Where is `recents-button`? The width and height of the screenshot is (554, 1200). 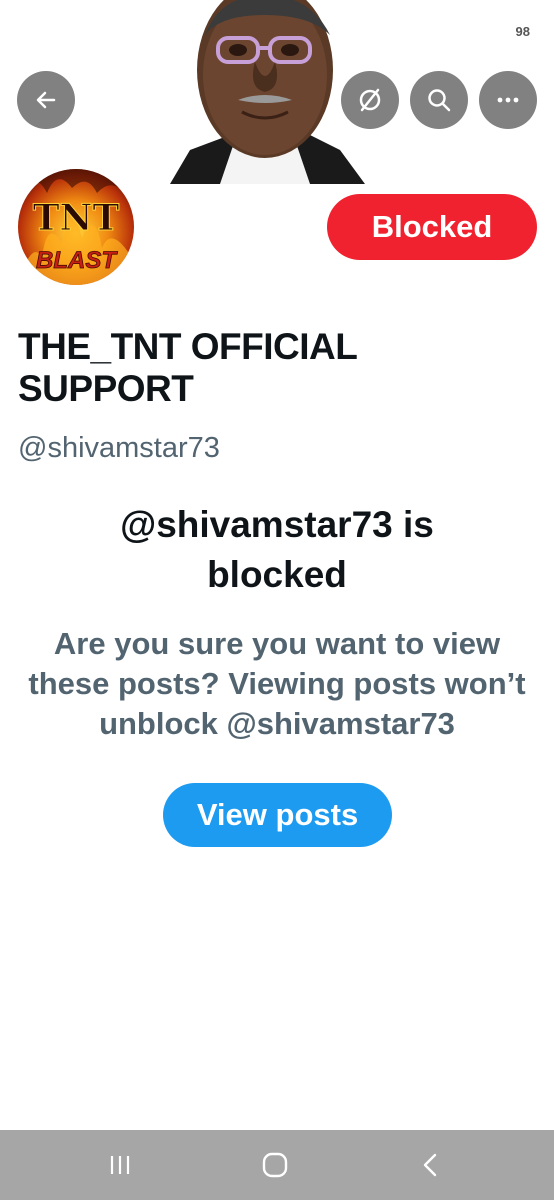
recents-button is located at coordinates (120, 1165).